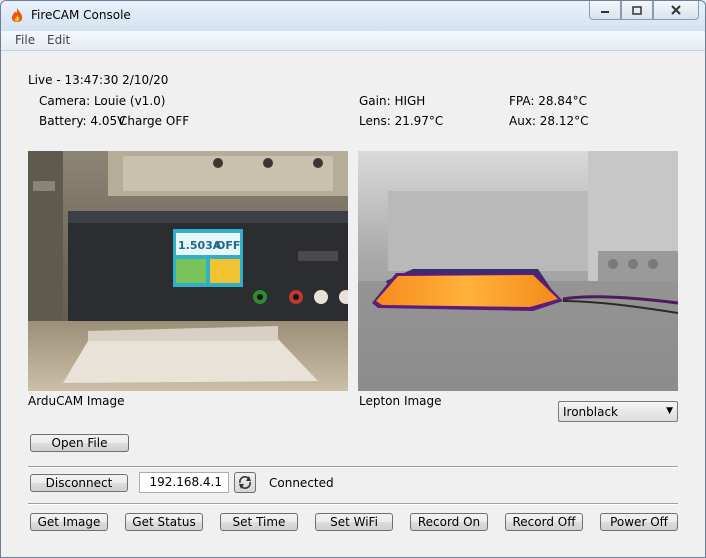  What do you see at coordinates (69, 522) in the screenshot?
I see `get-image-button: Get Image` at bounding box center [69, 522].